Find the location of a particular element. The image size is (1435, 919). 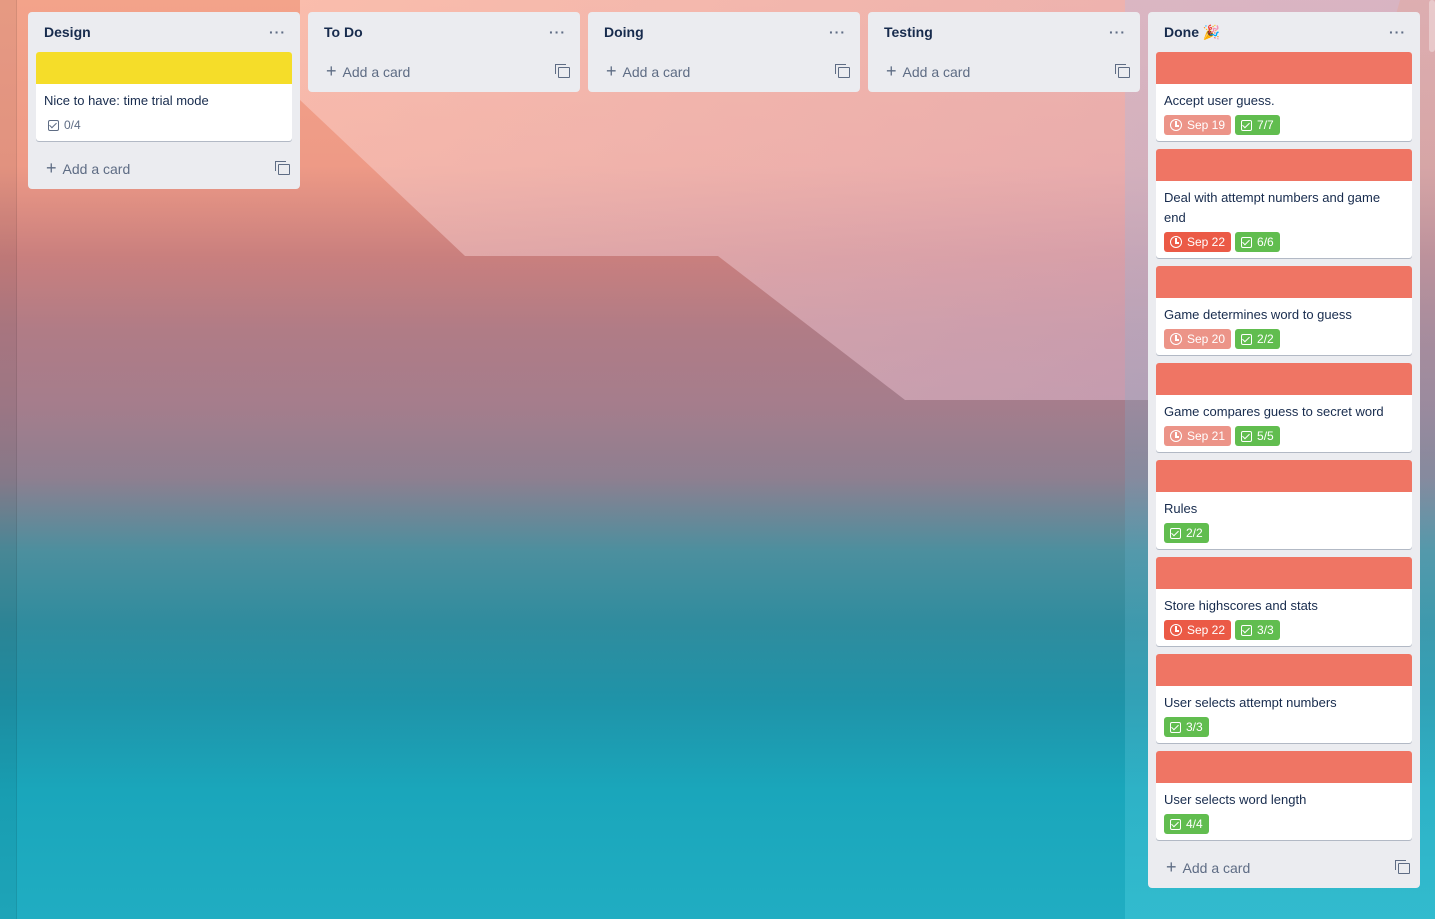

checklist-badge: 5/5 is located at coordinates (1257, 436).